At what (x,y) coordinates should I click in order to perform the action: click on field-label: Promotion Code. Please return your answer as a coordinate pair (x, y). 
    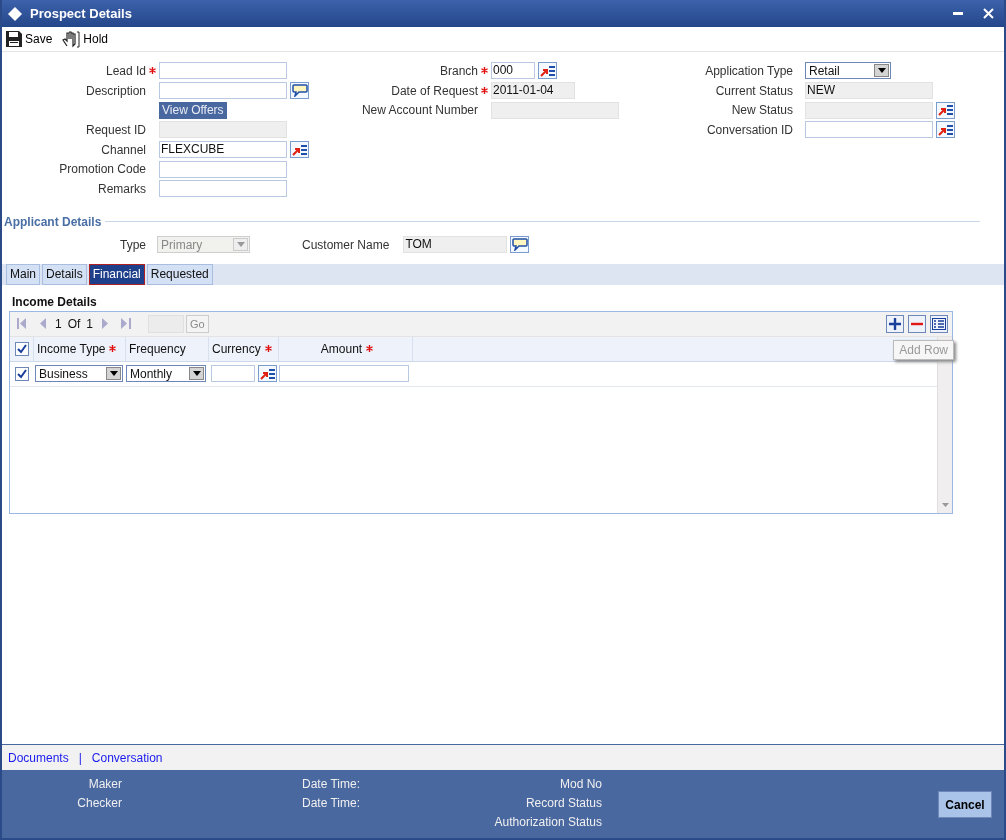
    Looking at the image, I should click on (102, 169).